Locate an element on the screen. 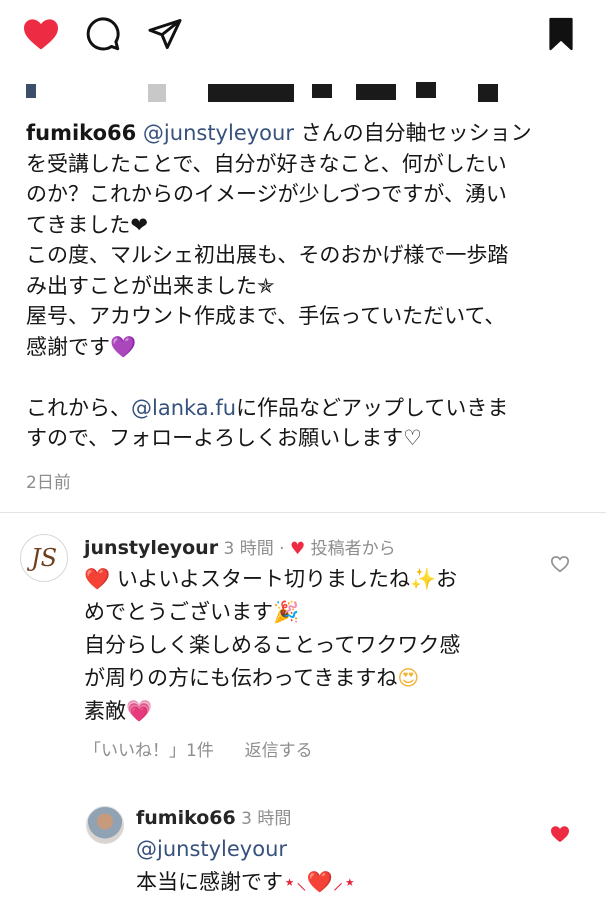 The image size is (606, 916). comment-username: junstyleyour is located at coordinates (151, 548).